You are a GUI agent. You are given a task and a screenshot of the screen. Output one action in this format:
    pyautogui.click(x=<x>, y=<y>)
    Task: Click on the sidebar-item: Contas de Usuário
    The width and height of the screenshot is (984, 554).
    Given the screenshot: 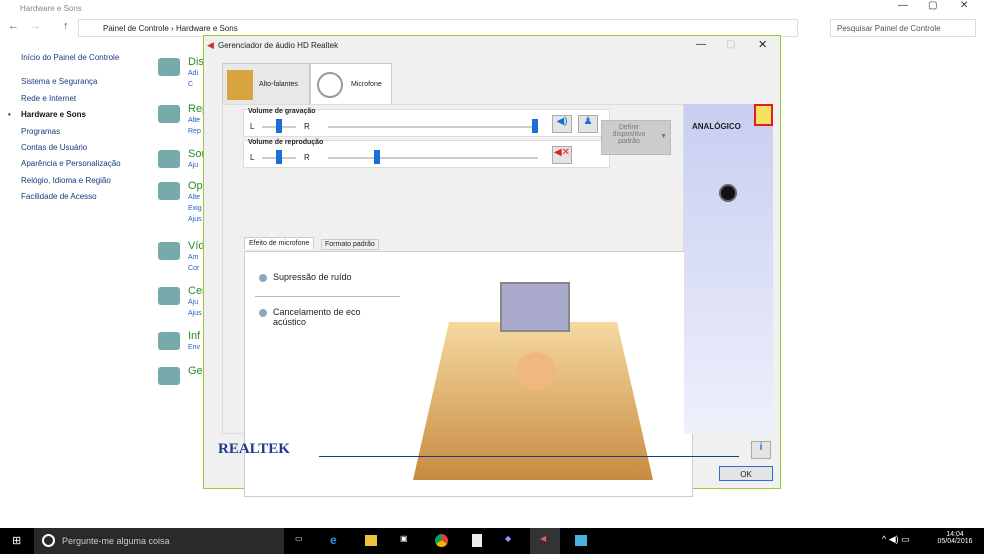 What is the action you would take?
    pyautogui.click(x=54, y=147)
    